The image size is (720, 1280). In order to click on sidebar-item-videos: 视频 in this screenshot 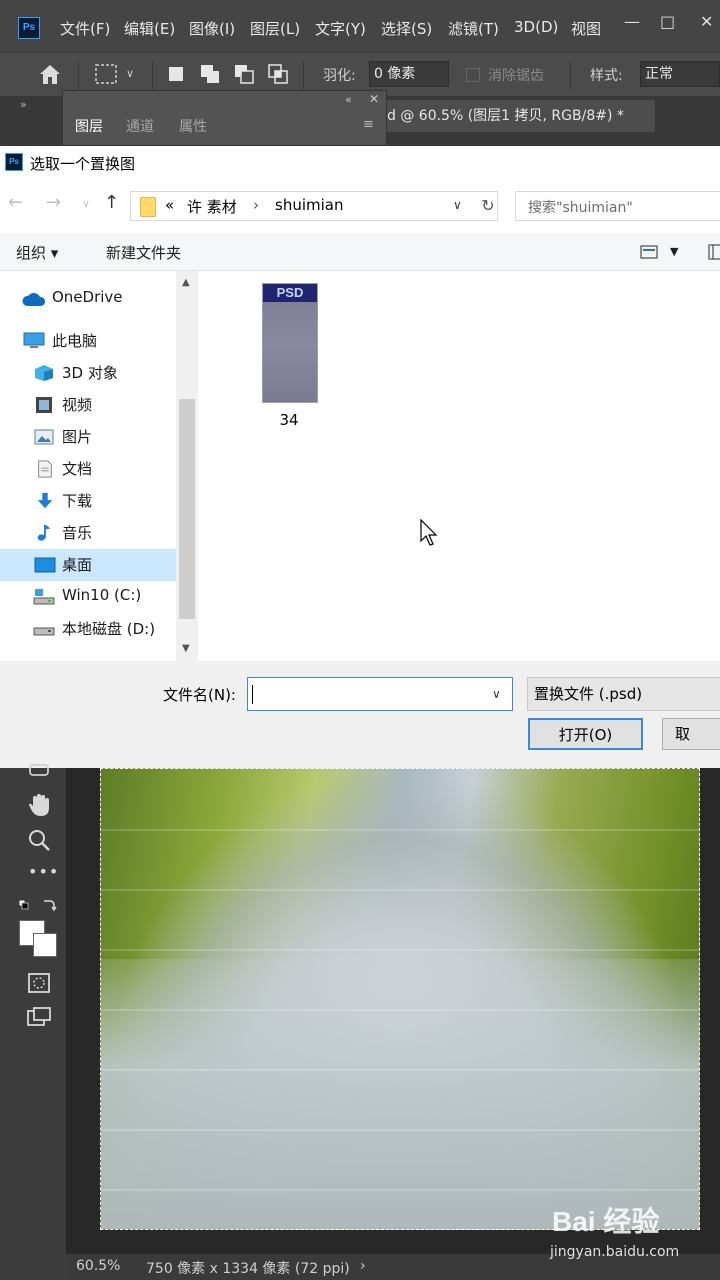, I will do `click(88, 405)`.